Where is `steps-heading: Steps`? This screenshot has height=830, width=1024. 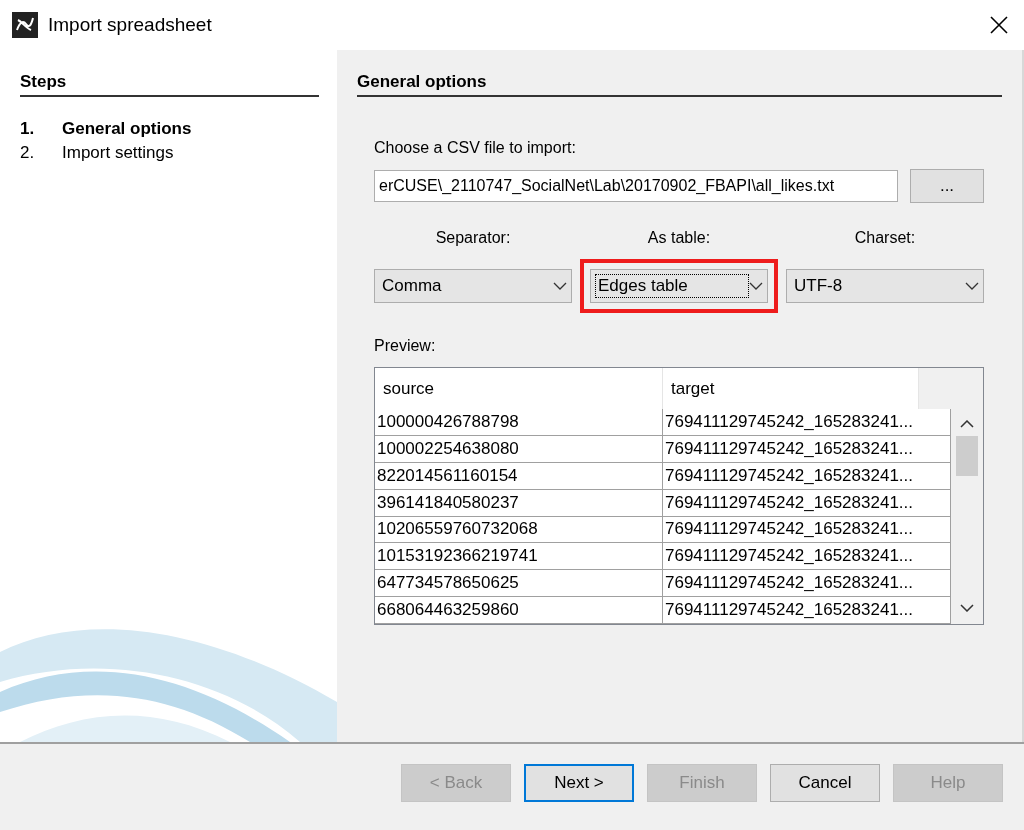 steps-heading: Steps is located at coordinates (169, 84).